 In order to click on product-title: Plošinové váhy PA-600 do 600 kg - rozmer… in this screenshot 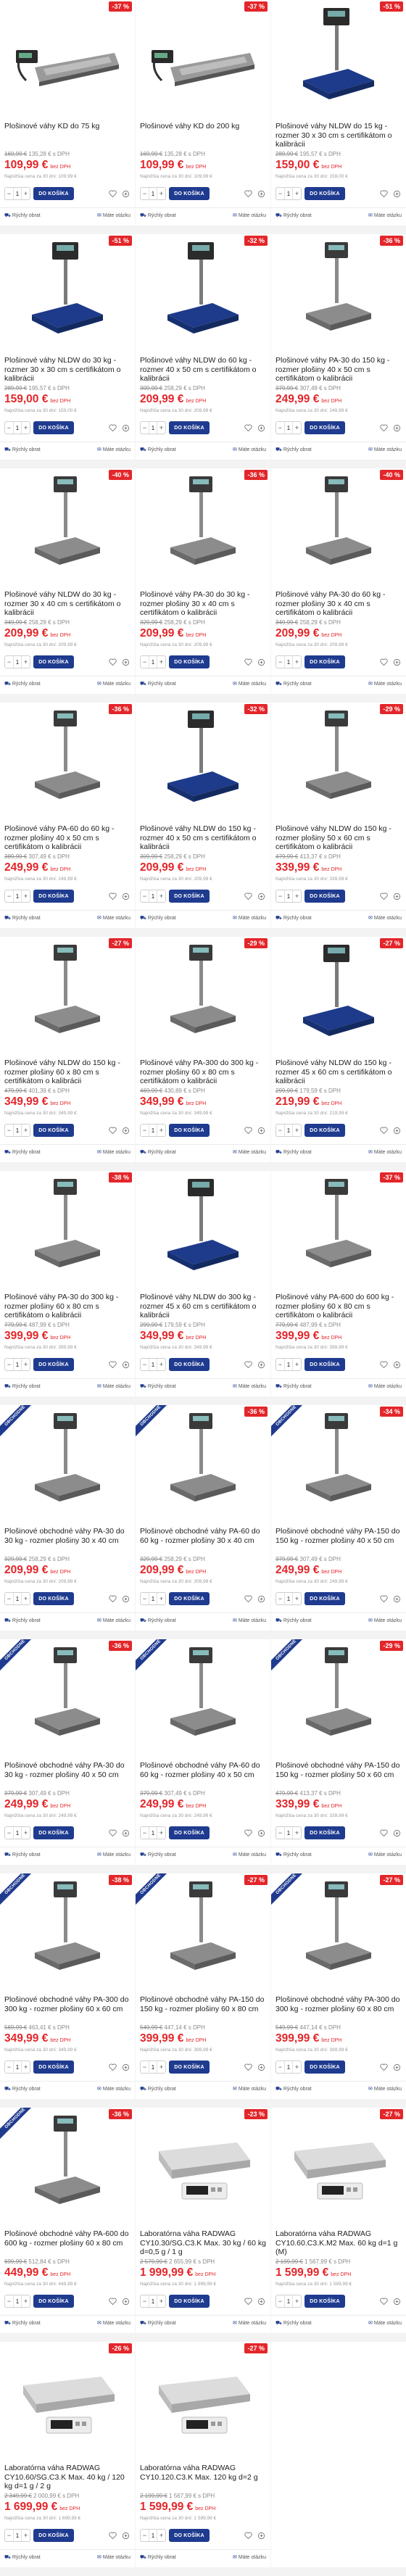, I will do `click(339, 1307)`.